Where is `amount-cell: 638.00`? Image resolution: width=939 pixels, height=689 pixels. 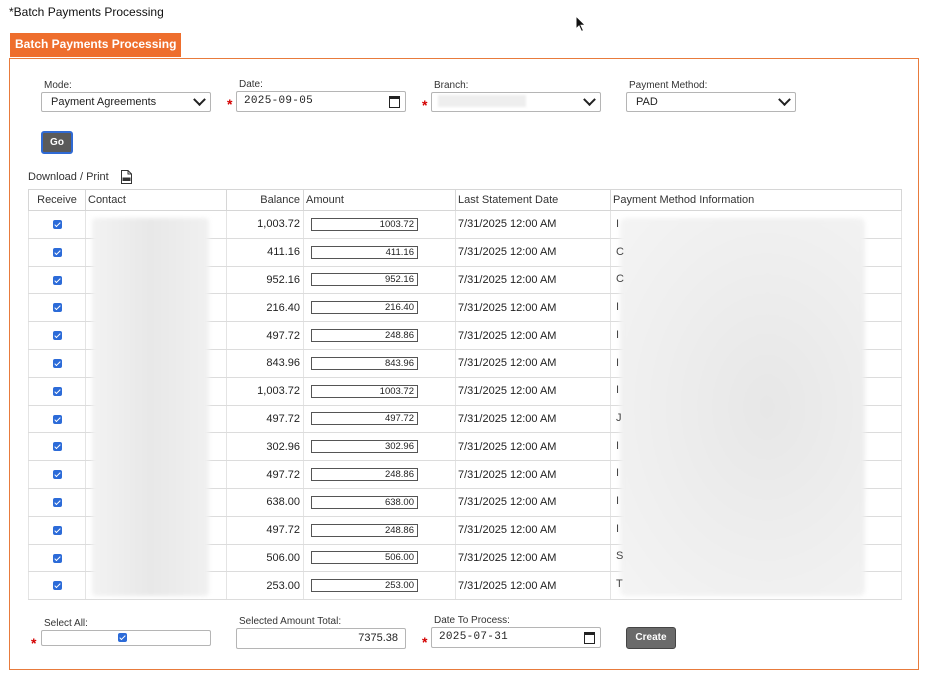 amount-cell: 638.00 is located at coordinates (379, 502).